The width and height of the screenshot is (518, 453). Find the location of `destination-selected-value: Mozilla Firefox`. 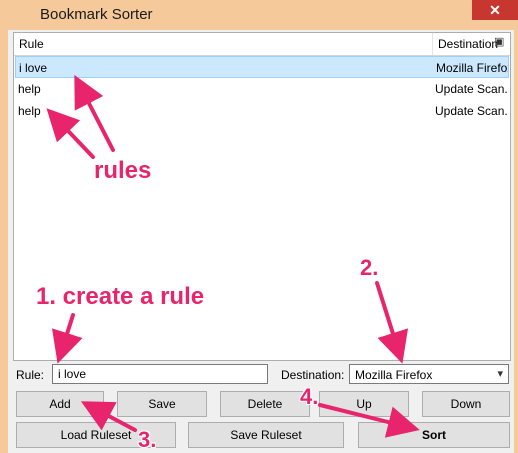

destination-selected-value: Mozilla Firefox is located at coordinates (394, 375).